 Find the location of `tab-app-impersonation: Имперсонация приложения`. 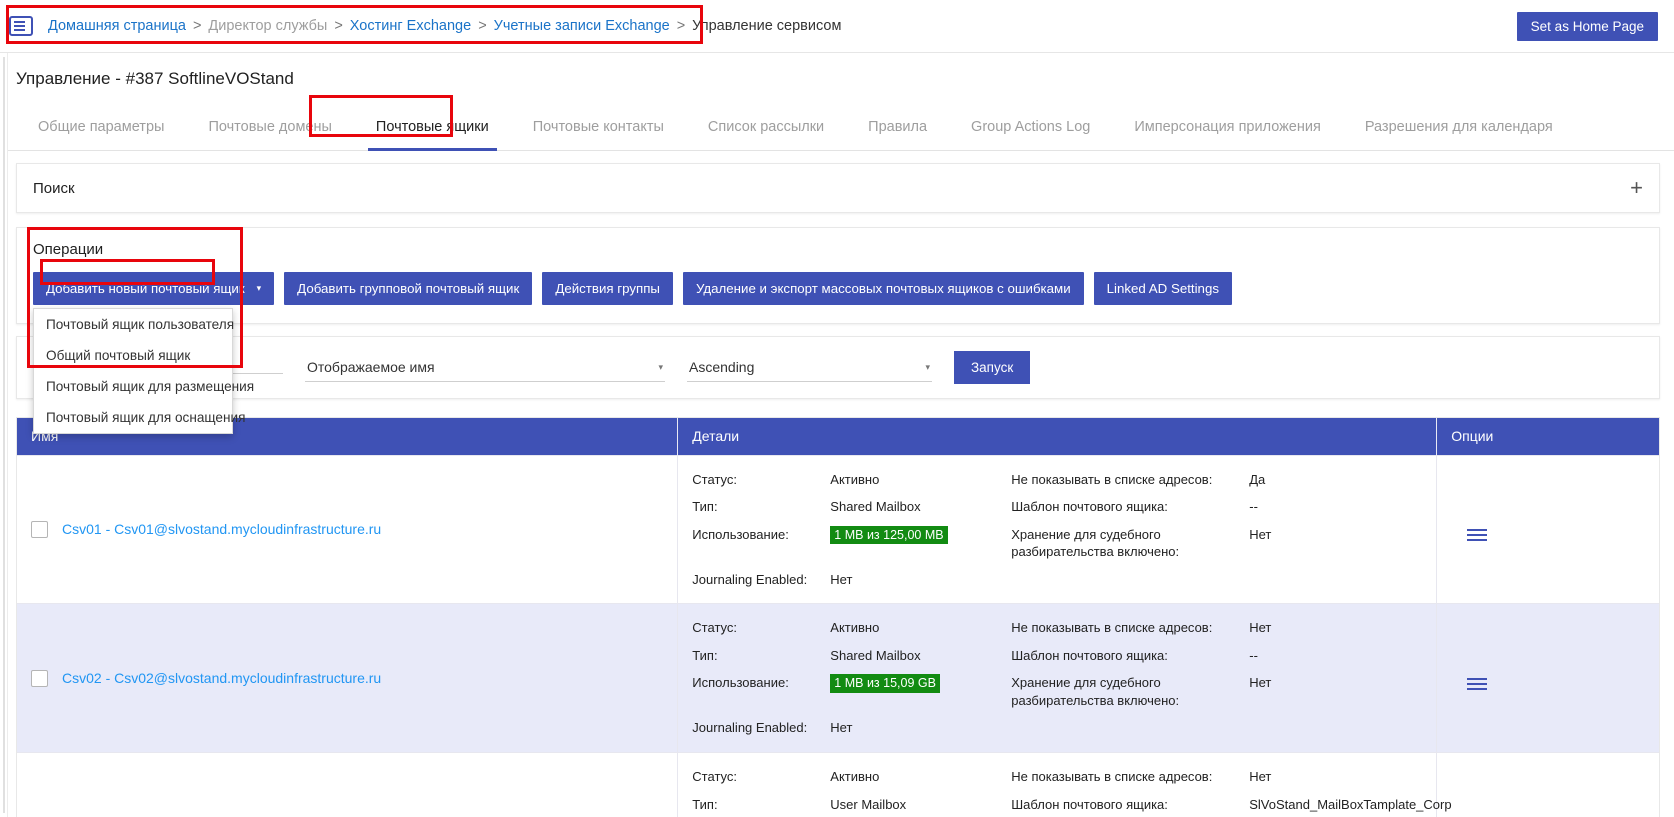

tab-app-impersonation: Имперсонация приложения is located at coordinates (1227, 127).